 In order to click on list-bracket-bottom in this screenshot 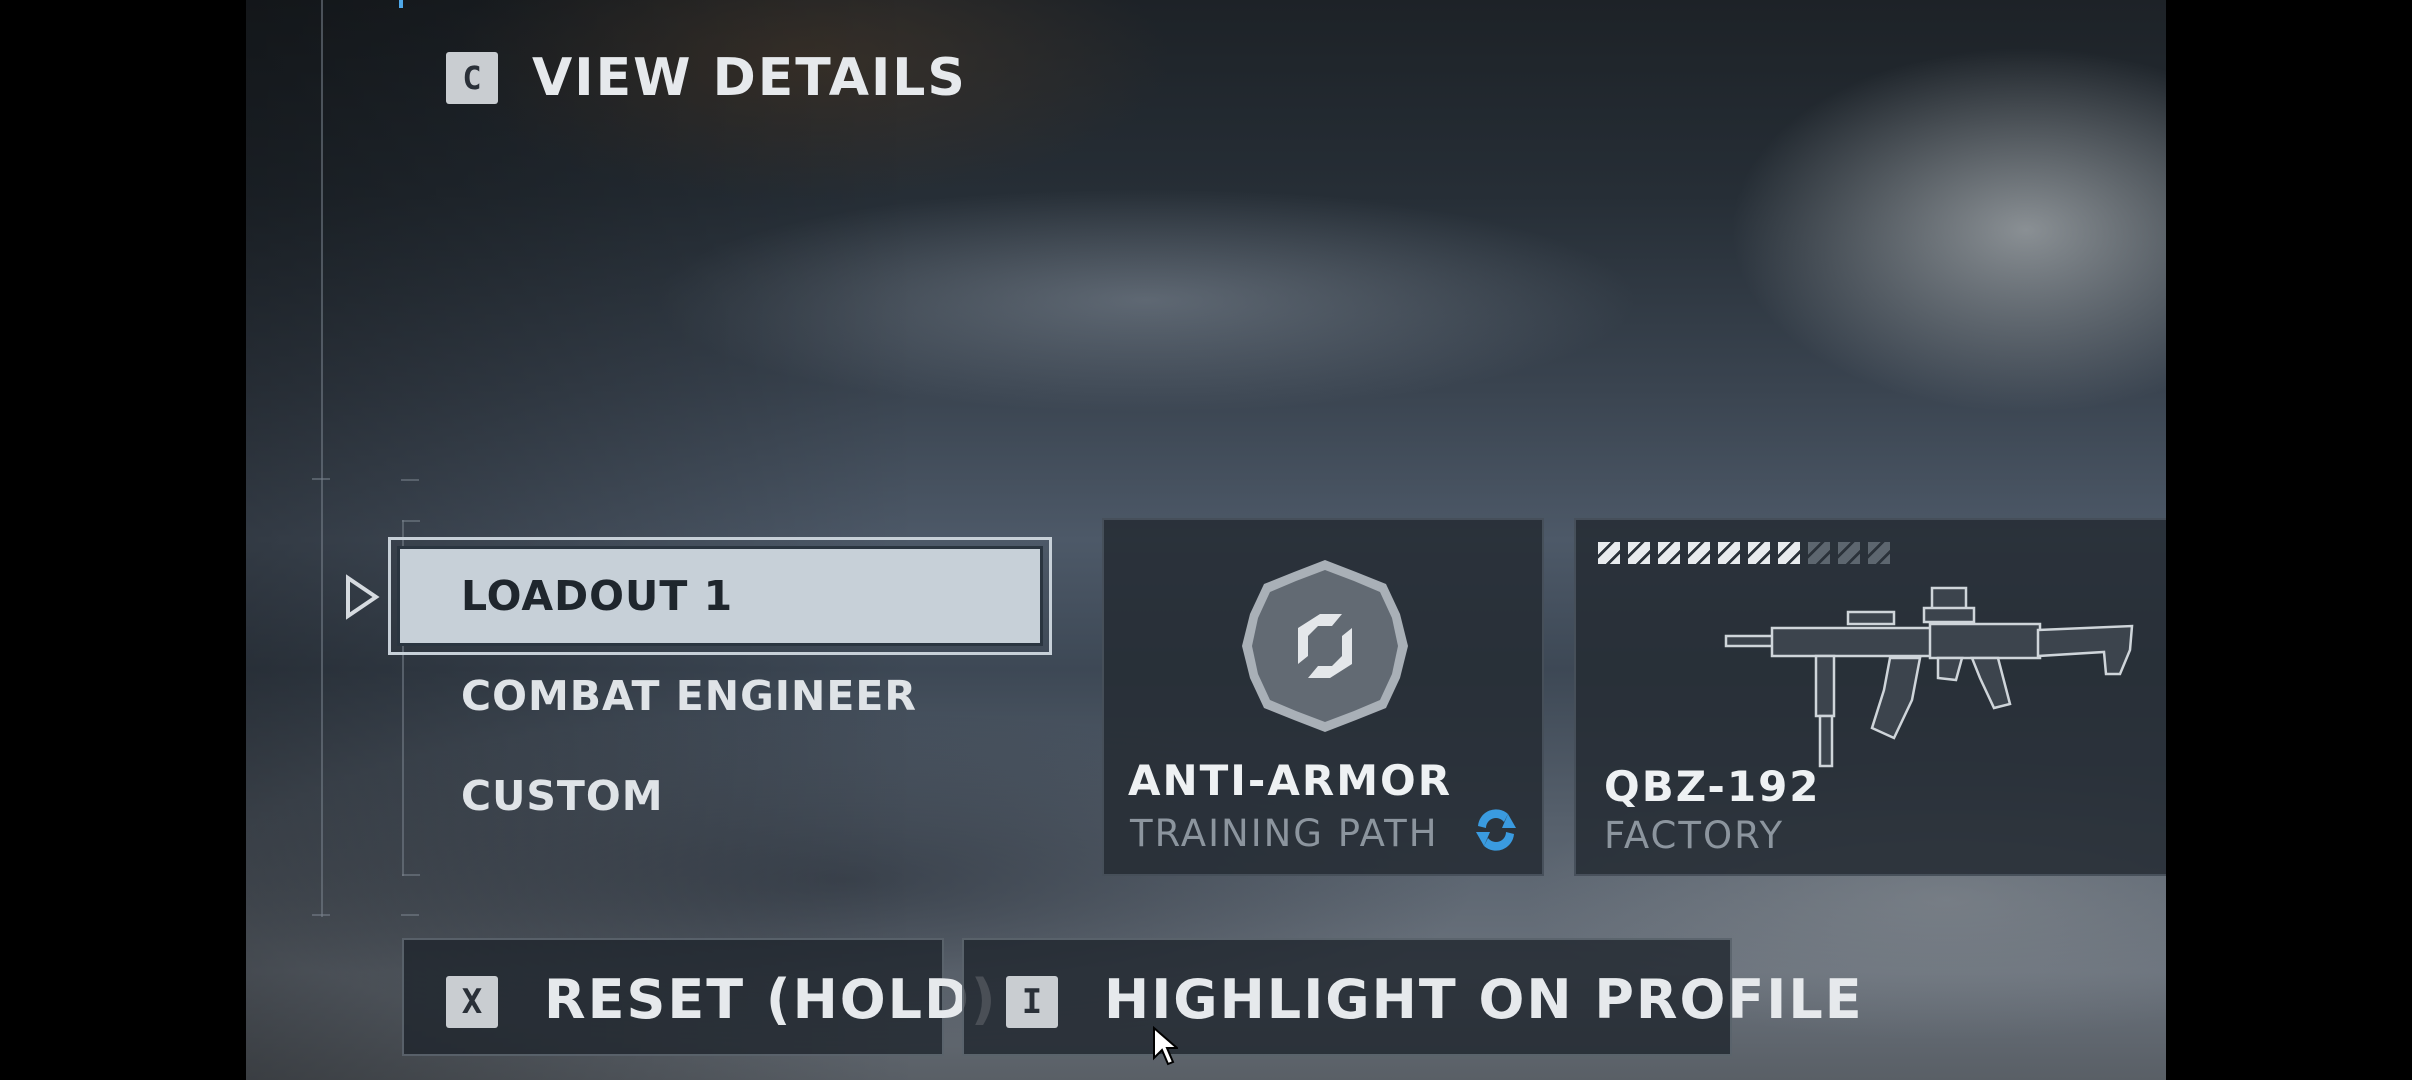, I will do `click(411, 875)`.